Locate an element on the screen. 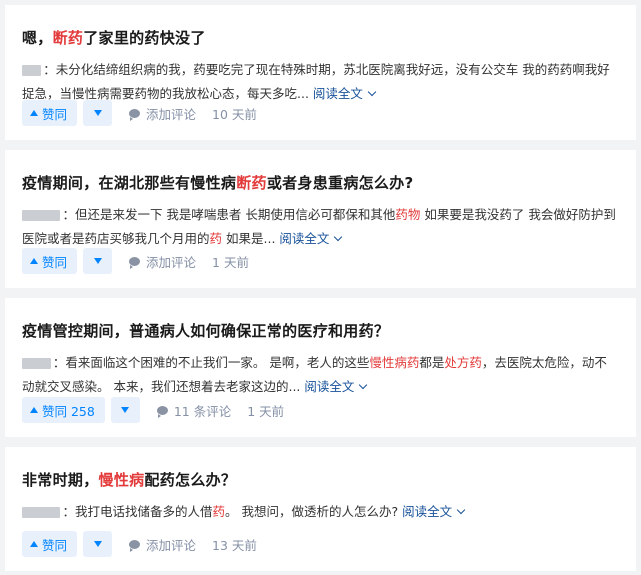 This screenshot has width=641, height=575. author-name-blurred: ▇▇ is located at coordinates (32, 70).